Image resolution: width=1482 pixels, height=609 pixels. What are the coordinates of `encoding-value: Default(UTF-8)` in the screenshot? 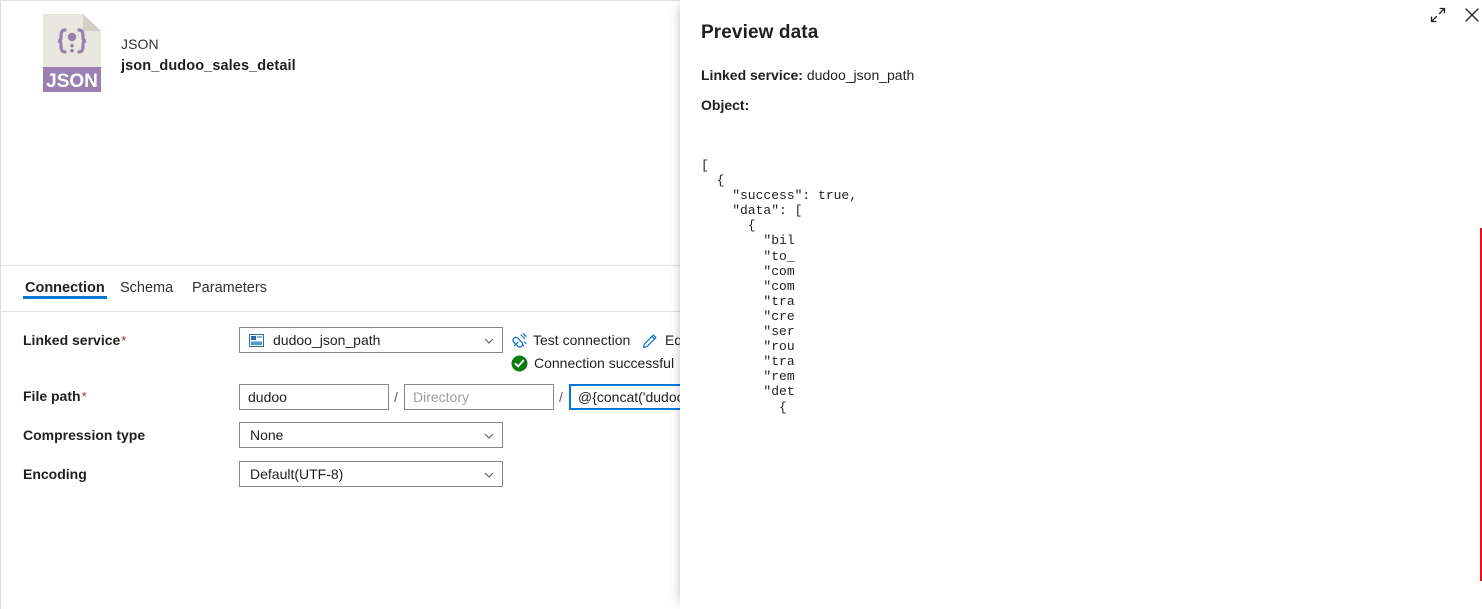 It's located at (297, 474).